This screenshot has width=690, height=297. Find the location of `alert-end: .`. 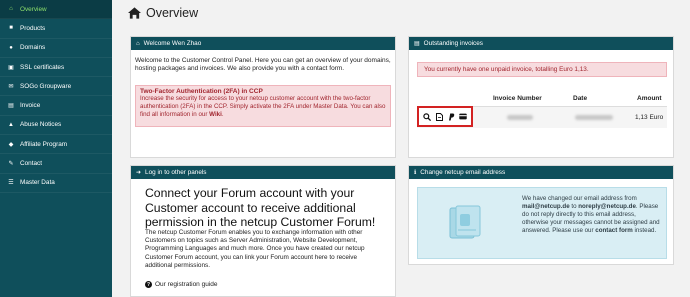

alert-end: . is located at coordinates (222, 115).